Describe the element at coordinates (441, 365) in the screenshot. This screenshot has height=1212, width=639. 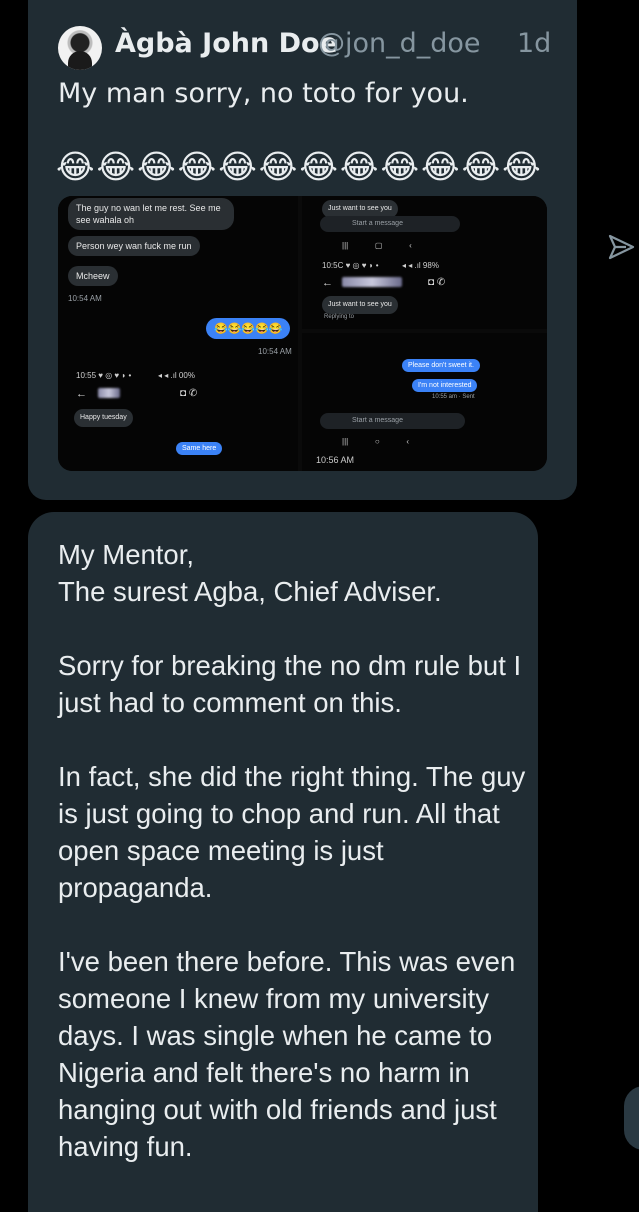
I see `sent-bubble: Please don't sweet it.` at that location.